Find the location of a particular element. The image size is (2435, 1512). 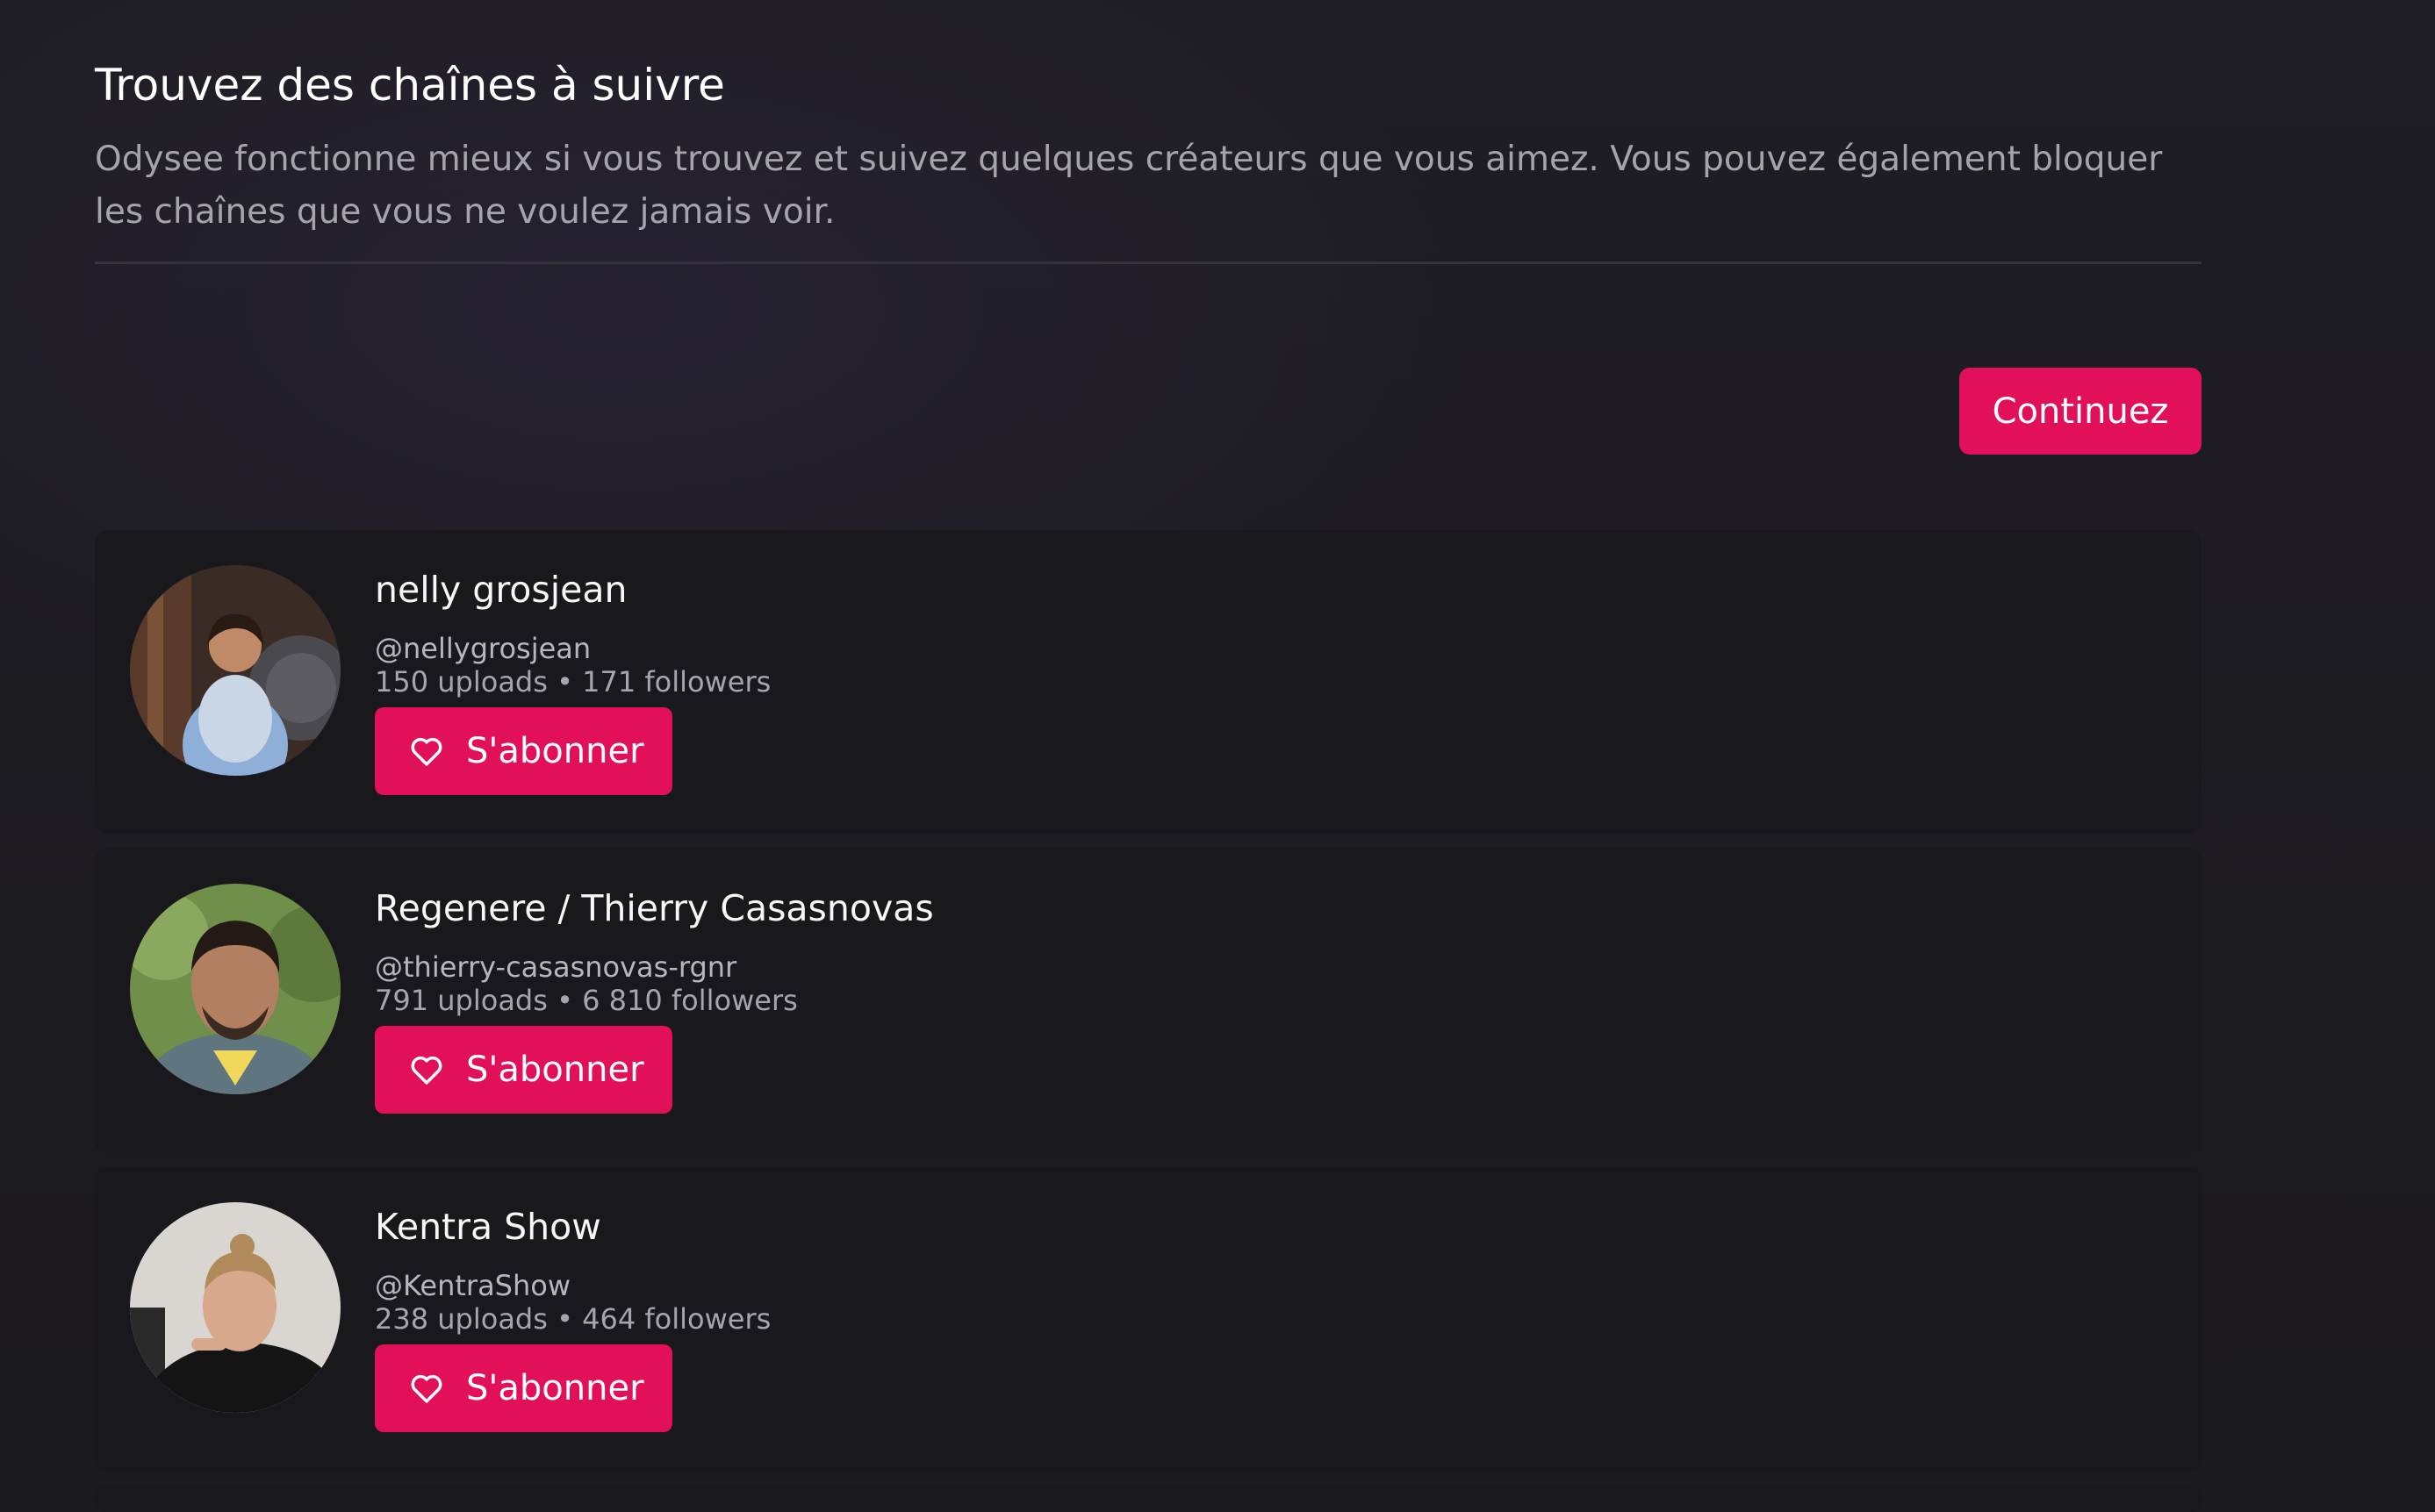

channel-stats: 791 uploads • 6 810 followers is located at coordinates (586, 1001).